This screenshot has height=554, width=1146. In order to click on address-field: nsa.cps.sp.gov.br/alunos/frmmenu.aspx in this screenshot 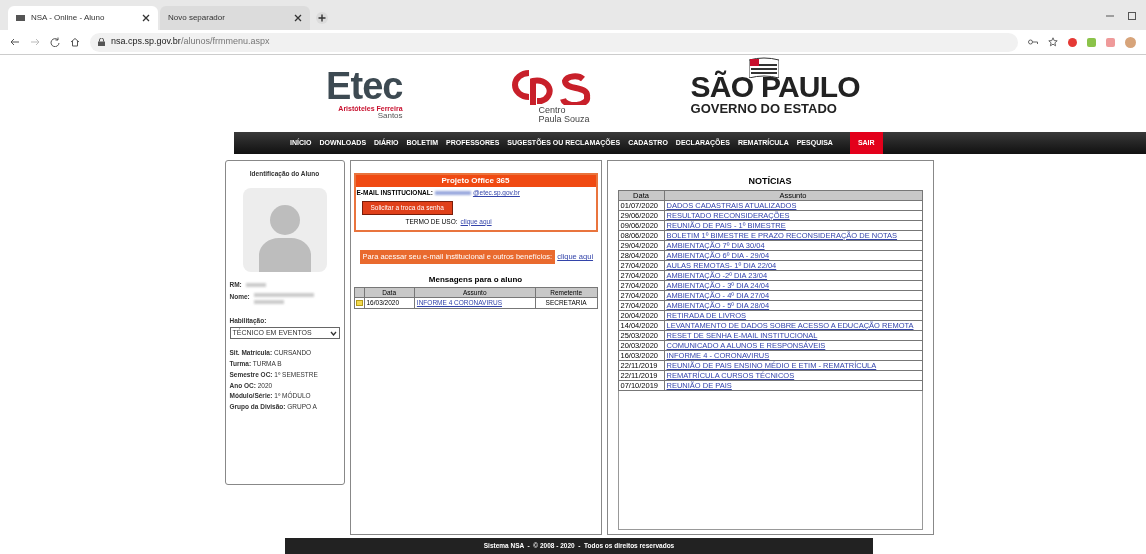, I will do `click(554, 42)`.